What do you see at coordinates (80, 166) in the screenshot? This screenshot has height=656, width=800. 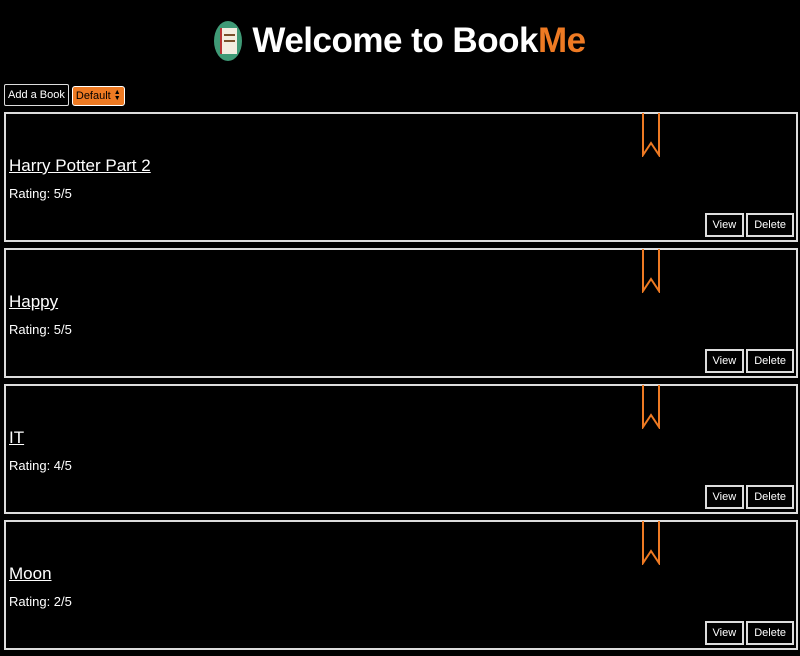 I see `book-title-link: Harry Potter Part 2` at bounding box center [80, 166].